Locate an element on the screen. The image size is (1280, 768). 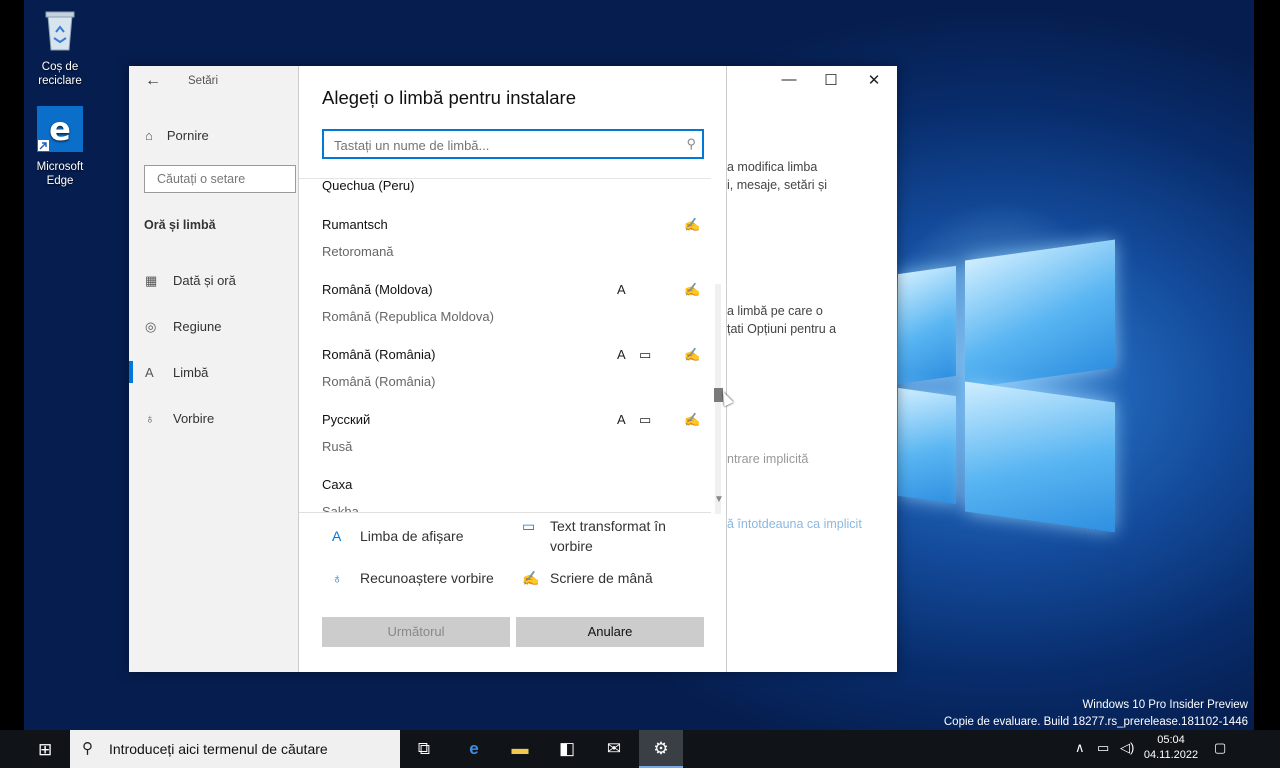
sidebar-item-label: Regiune is located at coordinates (197, 326).